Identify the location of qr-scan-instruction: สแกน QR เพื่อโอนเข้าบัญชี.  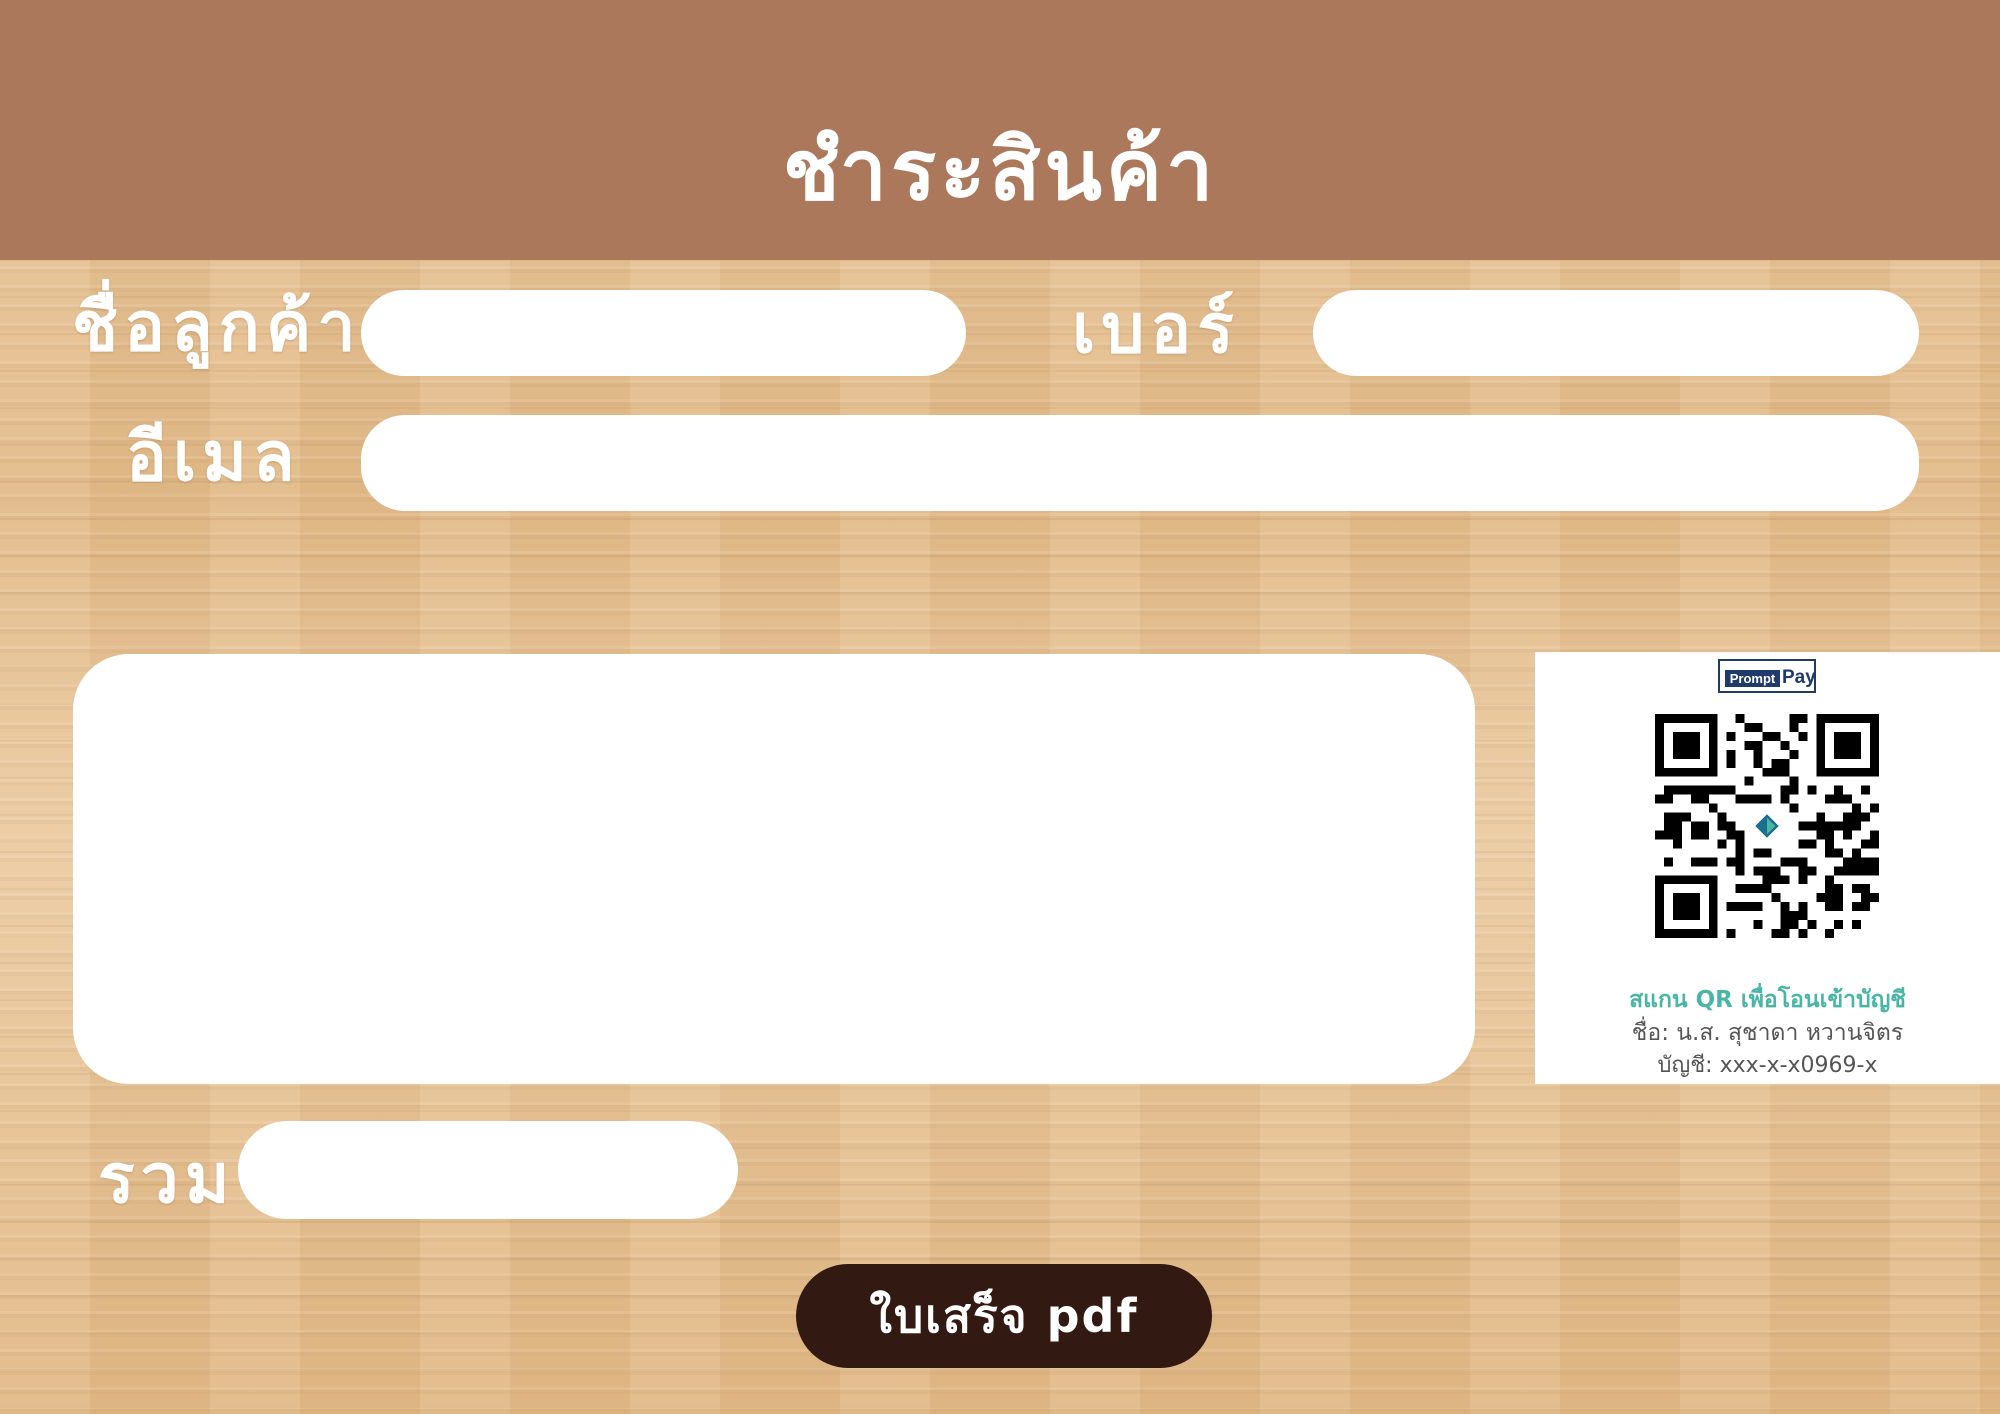
(1767, 1000).